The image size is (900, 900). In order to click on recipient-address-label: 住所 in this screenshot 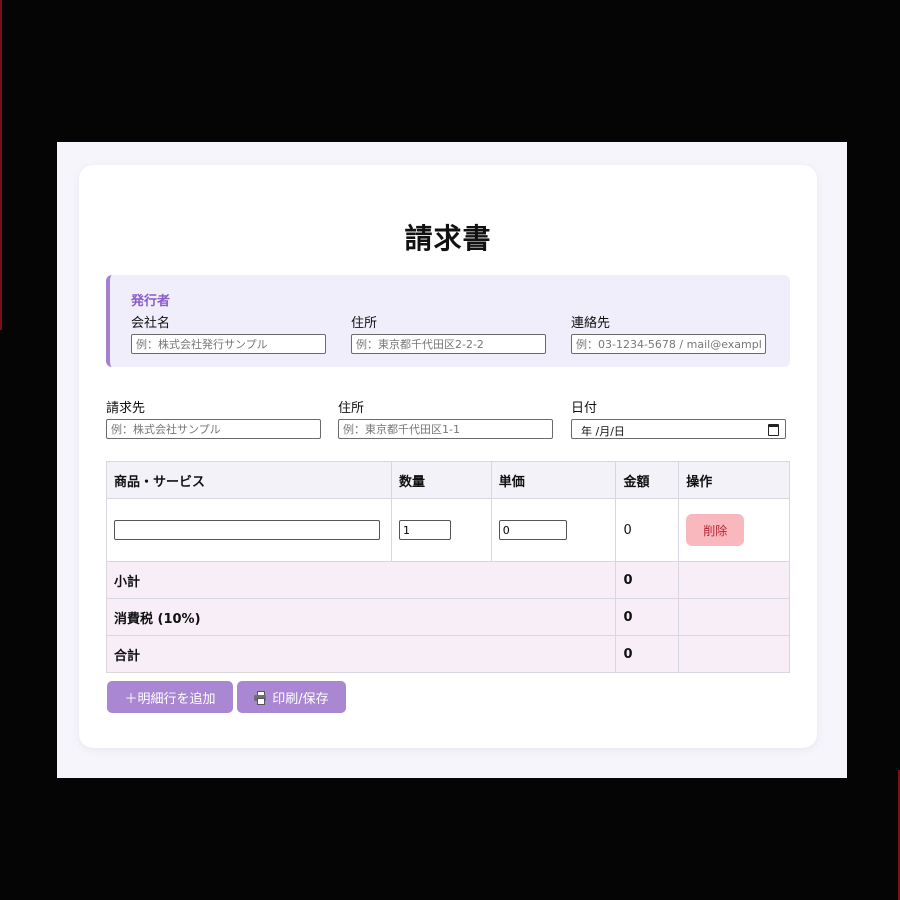, I will do `click(351, 408)`.